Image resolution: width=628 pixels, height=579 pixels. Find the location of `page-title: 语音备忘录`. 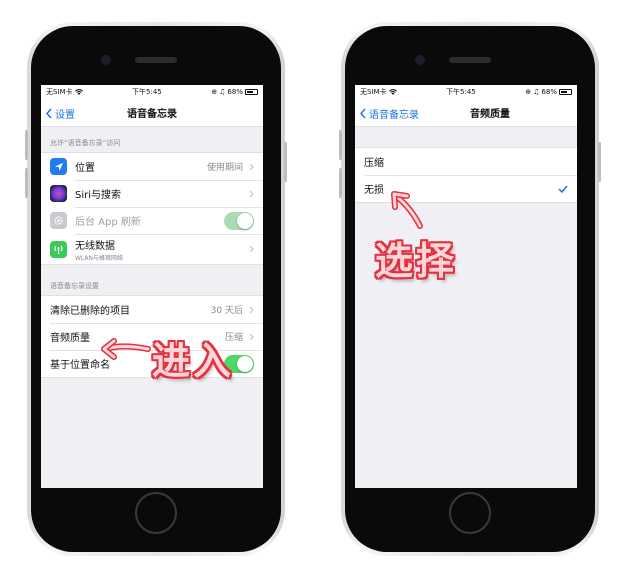

page-title: 语音备忘录 is located at coordinates (152, 114).